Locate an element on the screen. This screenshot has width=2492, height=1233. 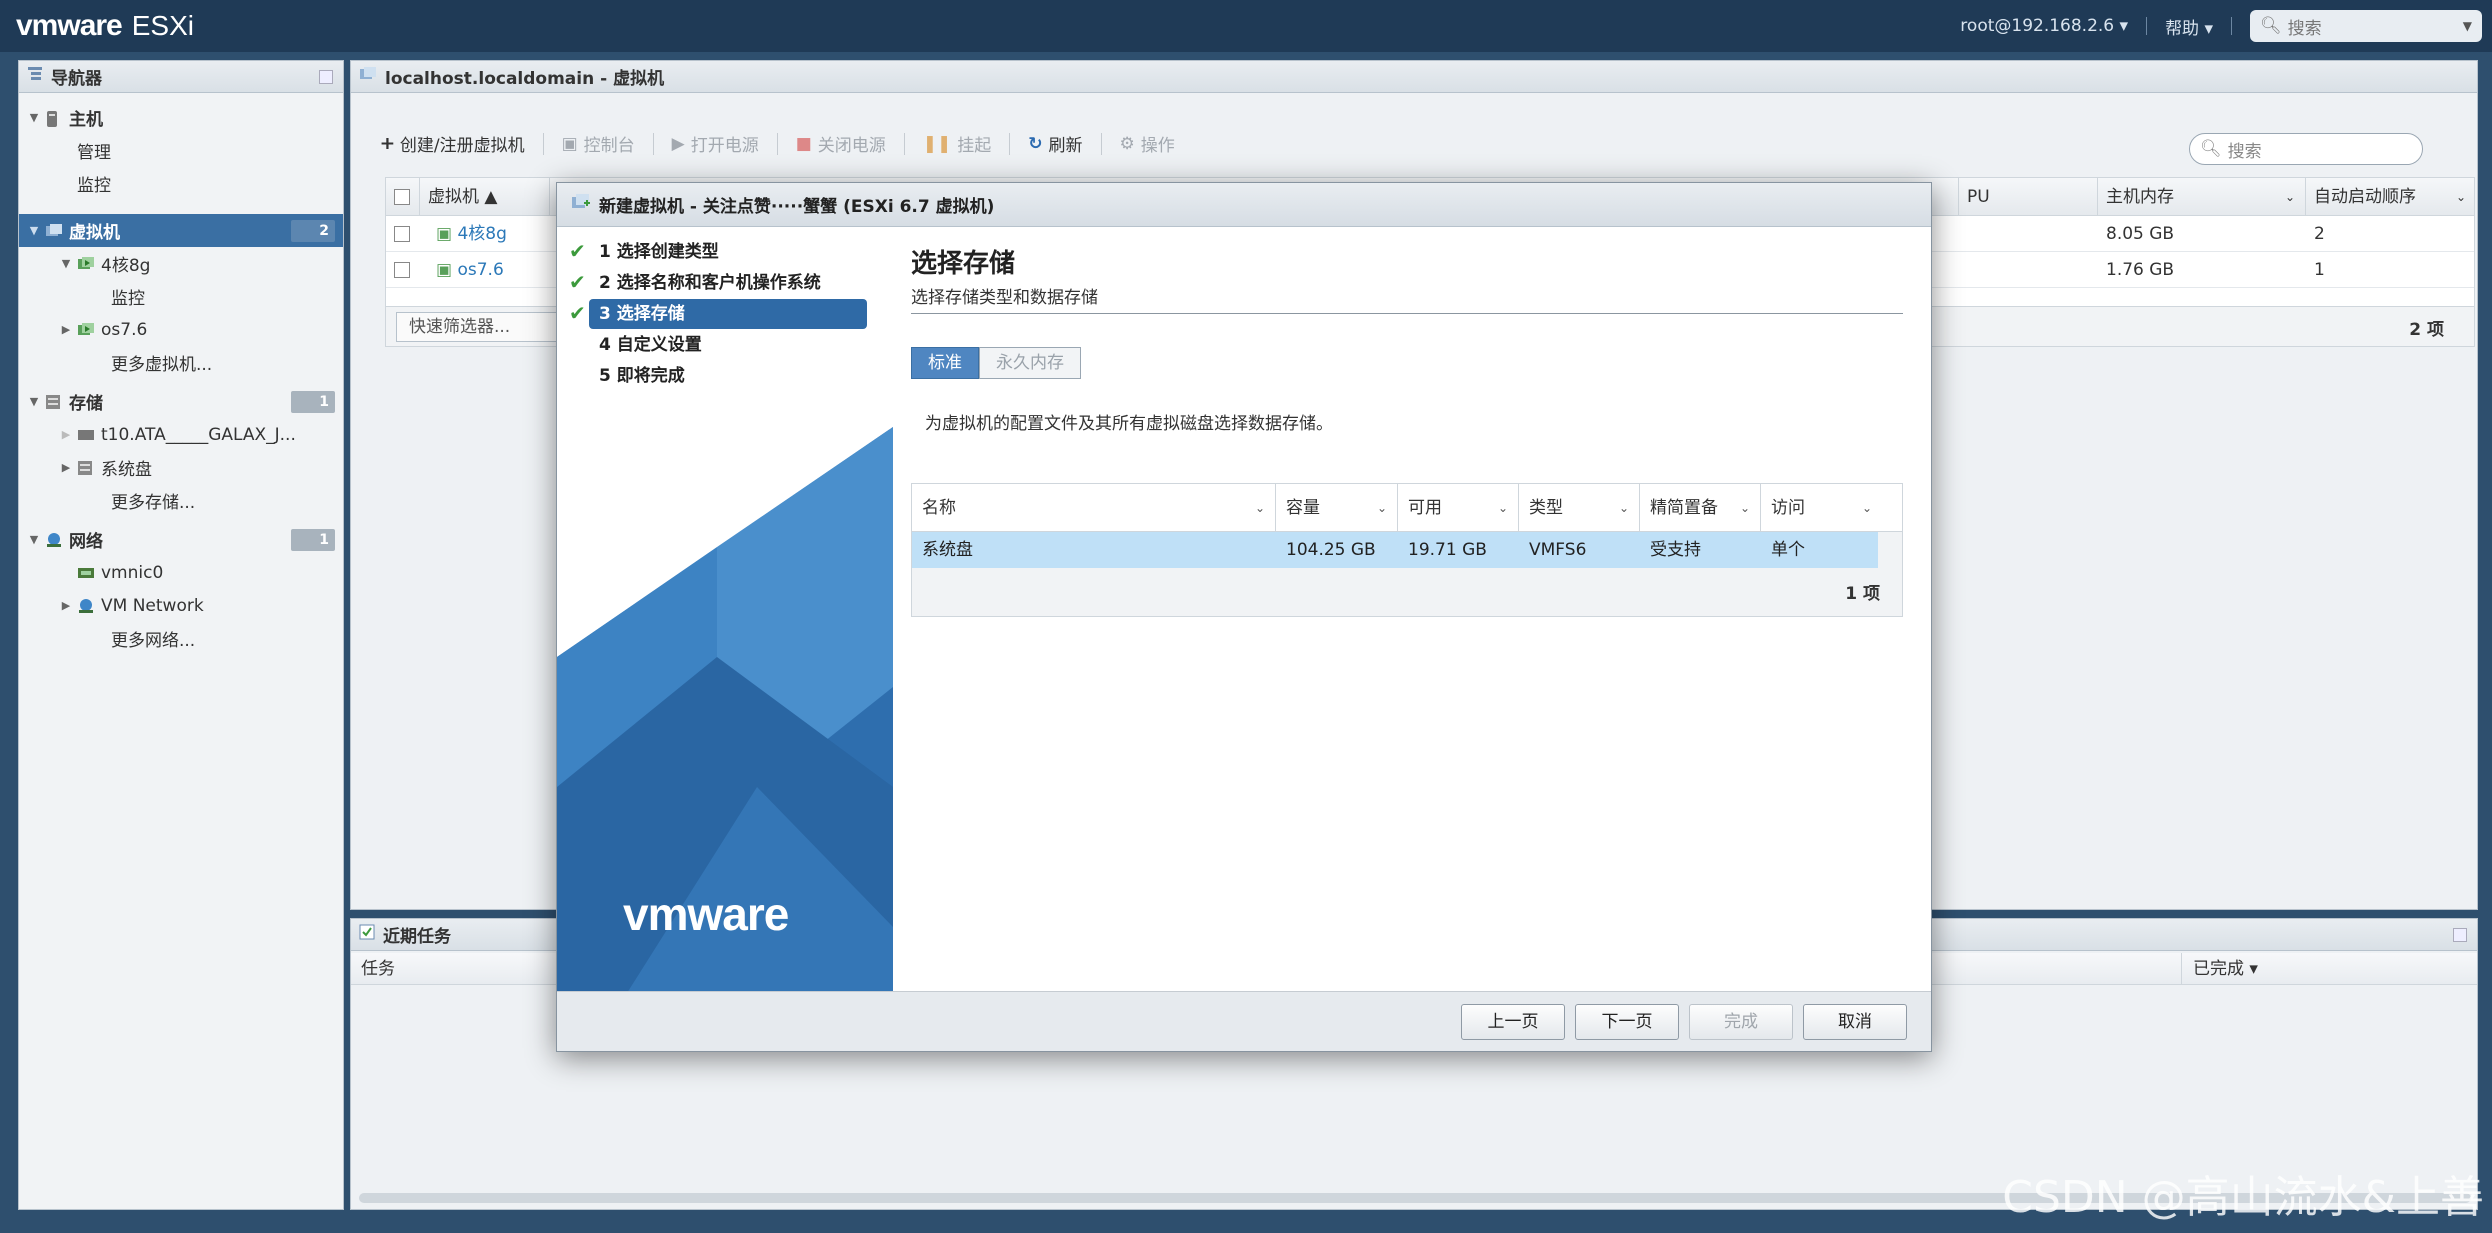
step-3: 3 选择存储 is located at coordinates (728, 314).